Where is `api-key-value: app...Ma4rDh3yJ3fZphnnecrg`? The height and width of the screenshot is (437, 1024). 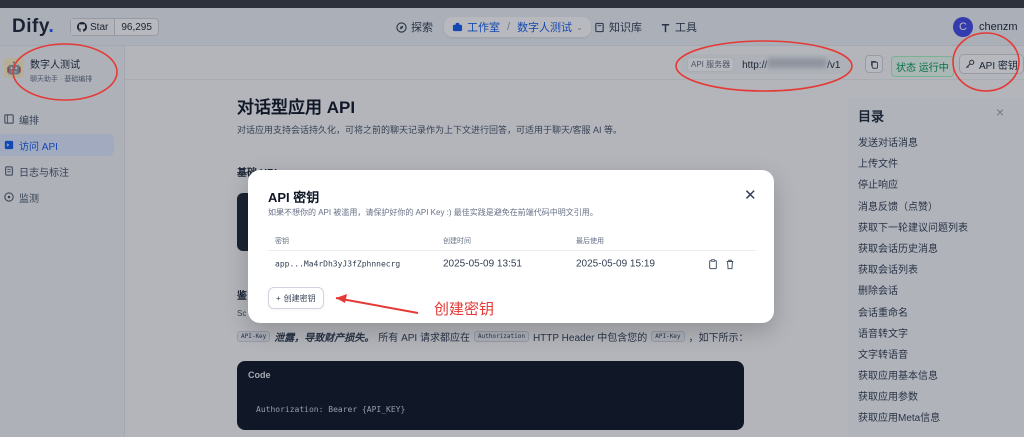
api-key-value: app...Ma4rDh3yJ3fZphnnecrg is located at coordinates (338, 264).